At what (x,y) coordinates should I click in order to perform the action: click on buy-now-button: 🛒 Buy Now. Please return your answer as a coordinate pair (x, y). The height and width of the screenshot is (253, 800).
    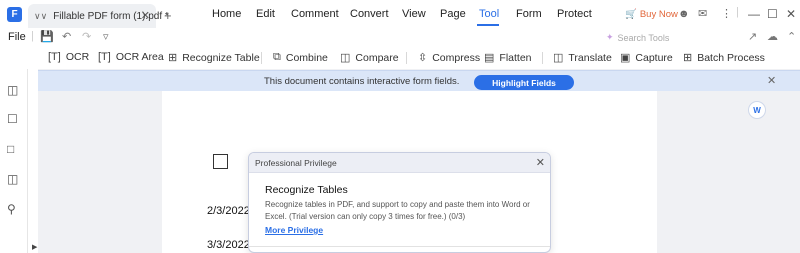
    Looking at the image, I should click on (651, 14).